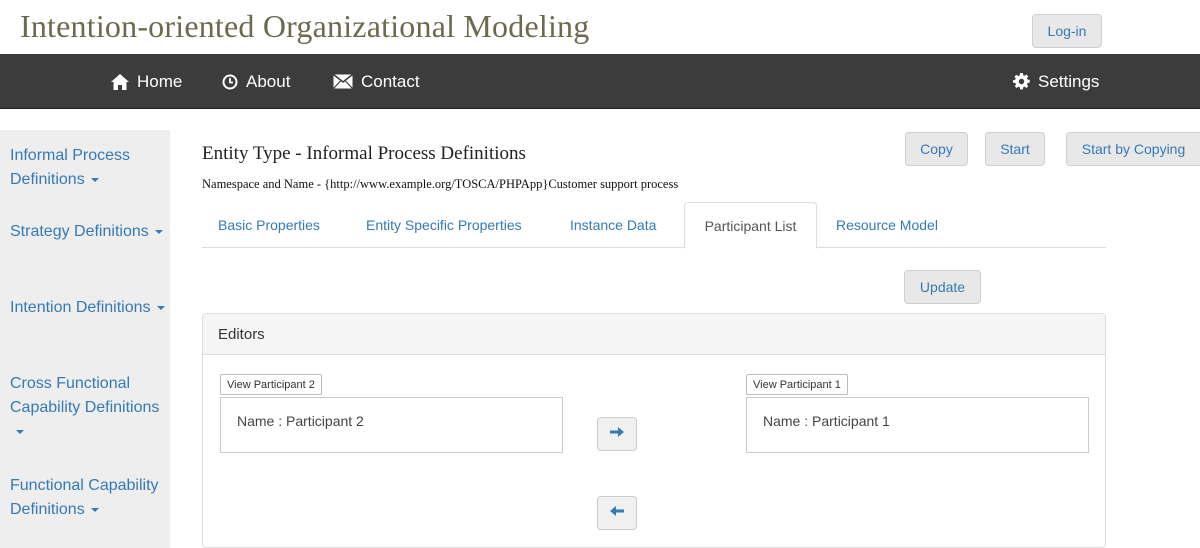 Image resolution: width=1200 pixels, height=548 pixels. What do you see at coordinates (390, 81) in the screenshot?
I see `nav-contact-label: Contact` at bounding box center [390, 81].